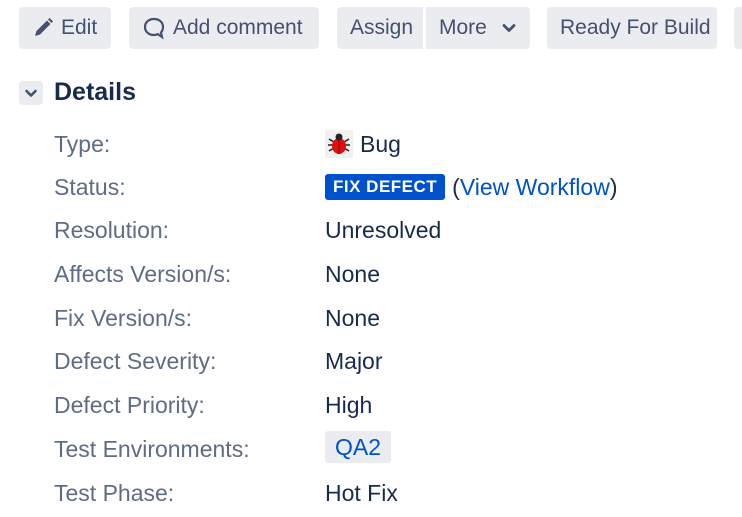  I want to click on ready-for-build-button: Ready For Build, so click(632, 28).